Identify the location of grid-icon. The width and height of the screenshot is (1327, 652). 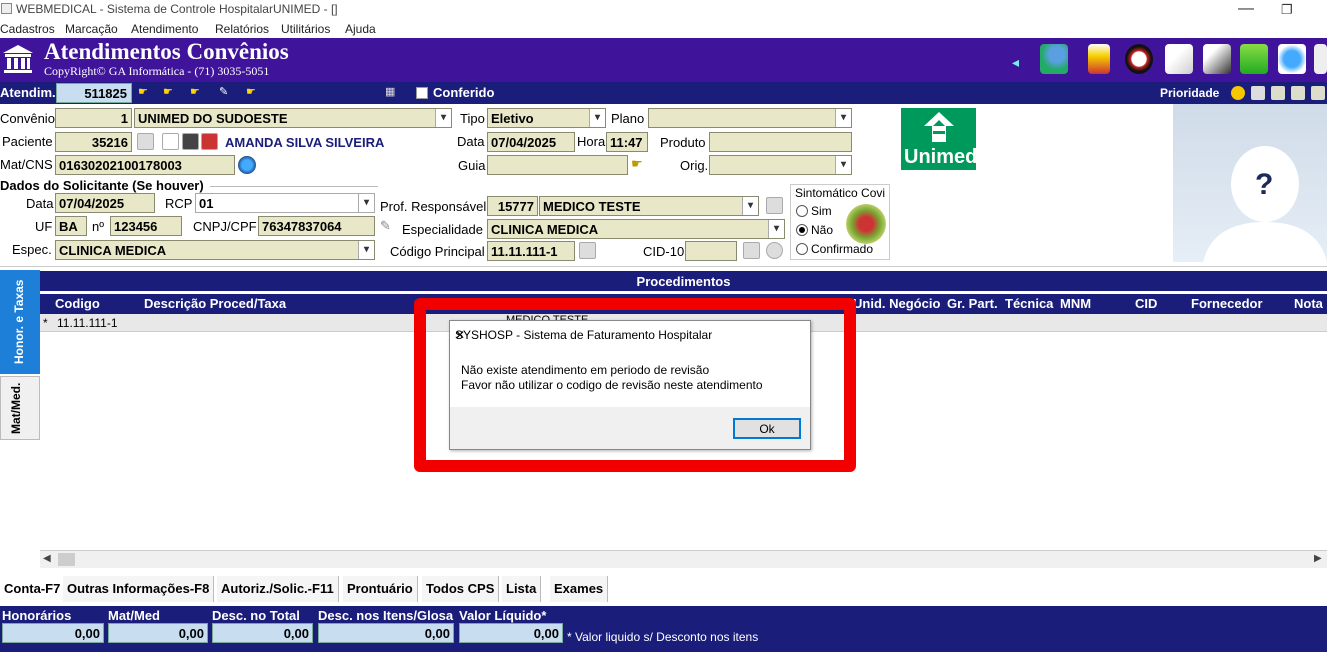
(1258, 93).